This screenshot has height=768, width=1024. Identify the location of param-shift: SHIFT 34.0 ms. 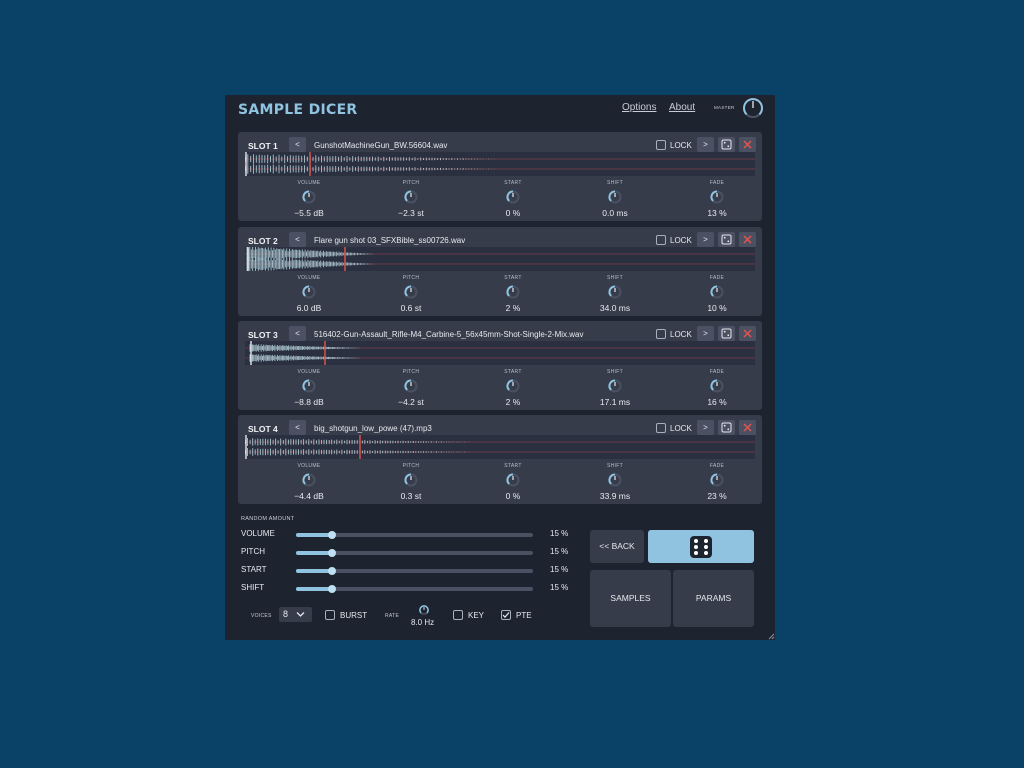
(615, 294).